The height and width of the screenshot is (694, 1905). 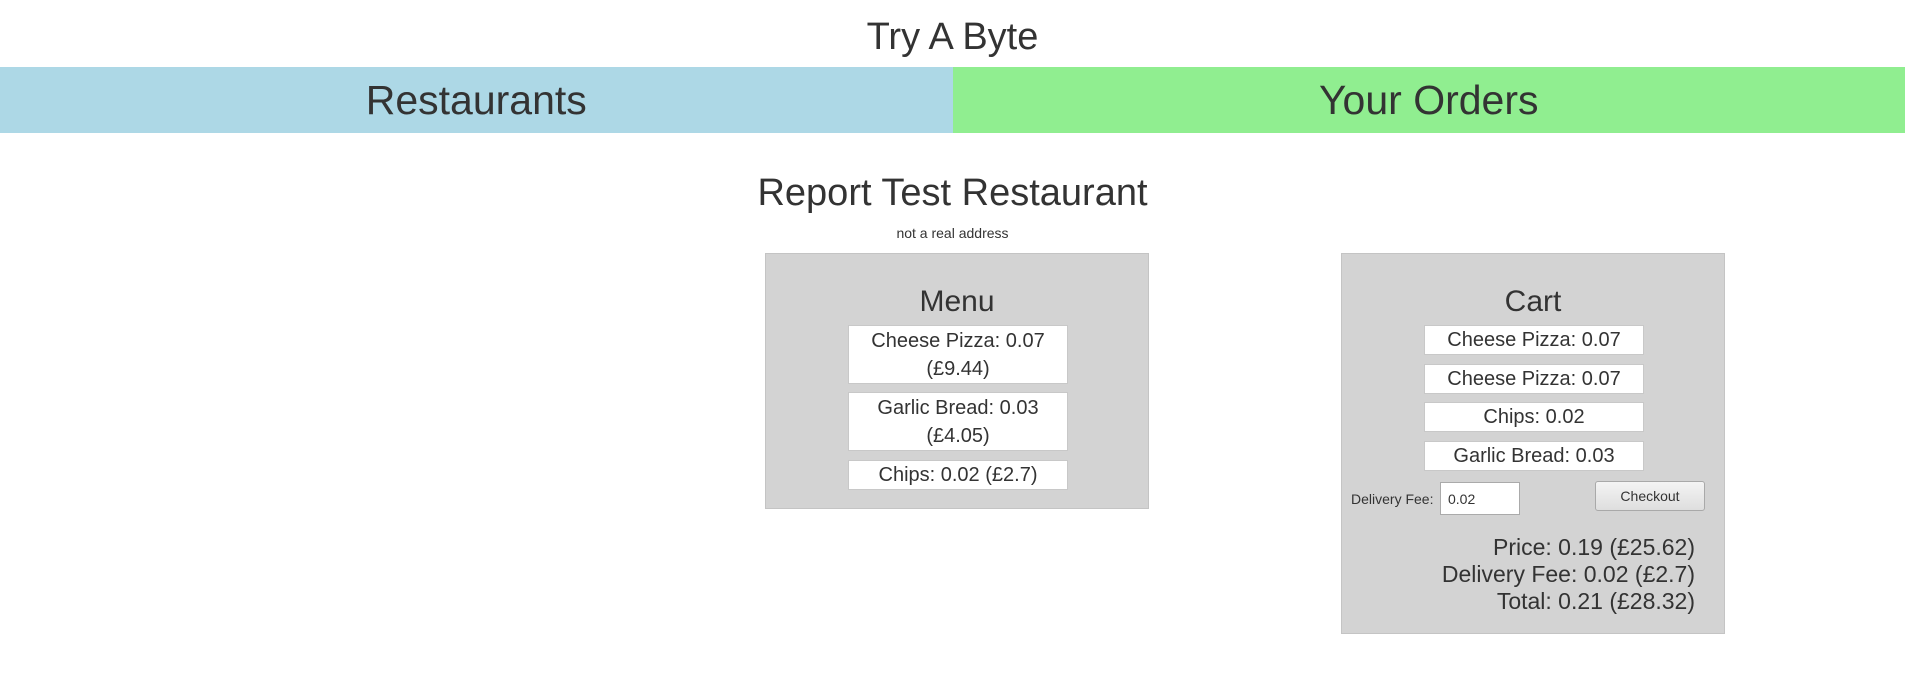 What do you see at coordinates (958, 354) in the screenshot?
I see `menu-item-cheese-pizza: Cheese Pizza: 0.07 (£9.44)` at bounding box center [958, 354].